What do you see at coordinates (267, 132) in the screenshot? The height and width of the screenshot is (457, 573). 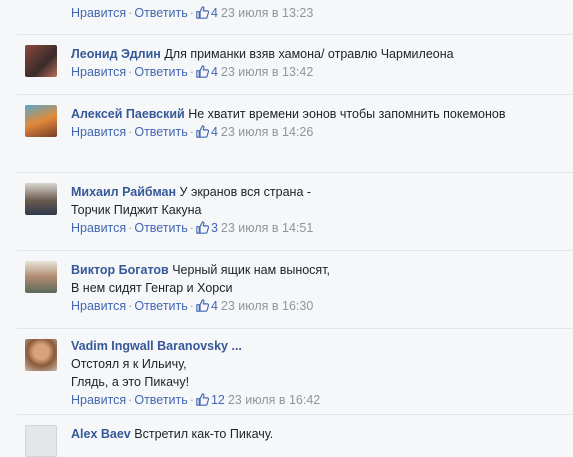 I see `timestamp: 23 июля в 14:26` at bounding box center [267, 132].